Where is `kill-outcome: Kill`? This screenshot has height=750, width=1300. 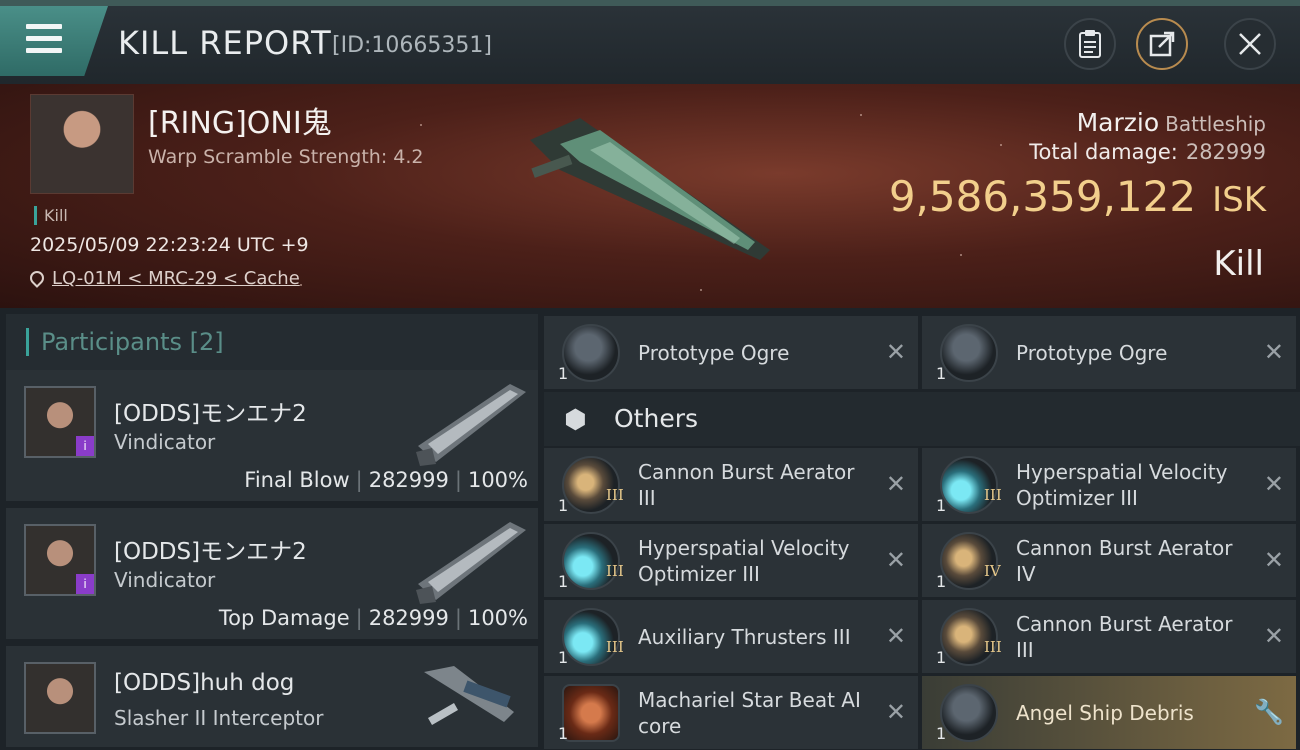 kill-outcome: Kill is located at coordinates (1238, 264).